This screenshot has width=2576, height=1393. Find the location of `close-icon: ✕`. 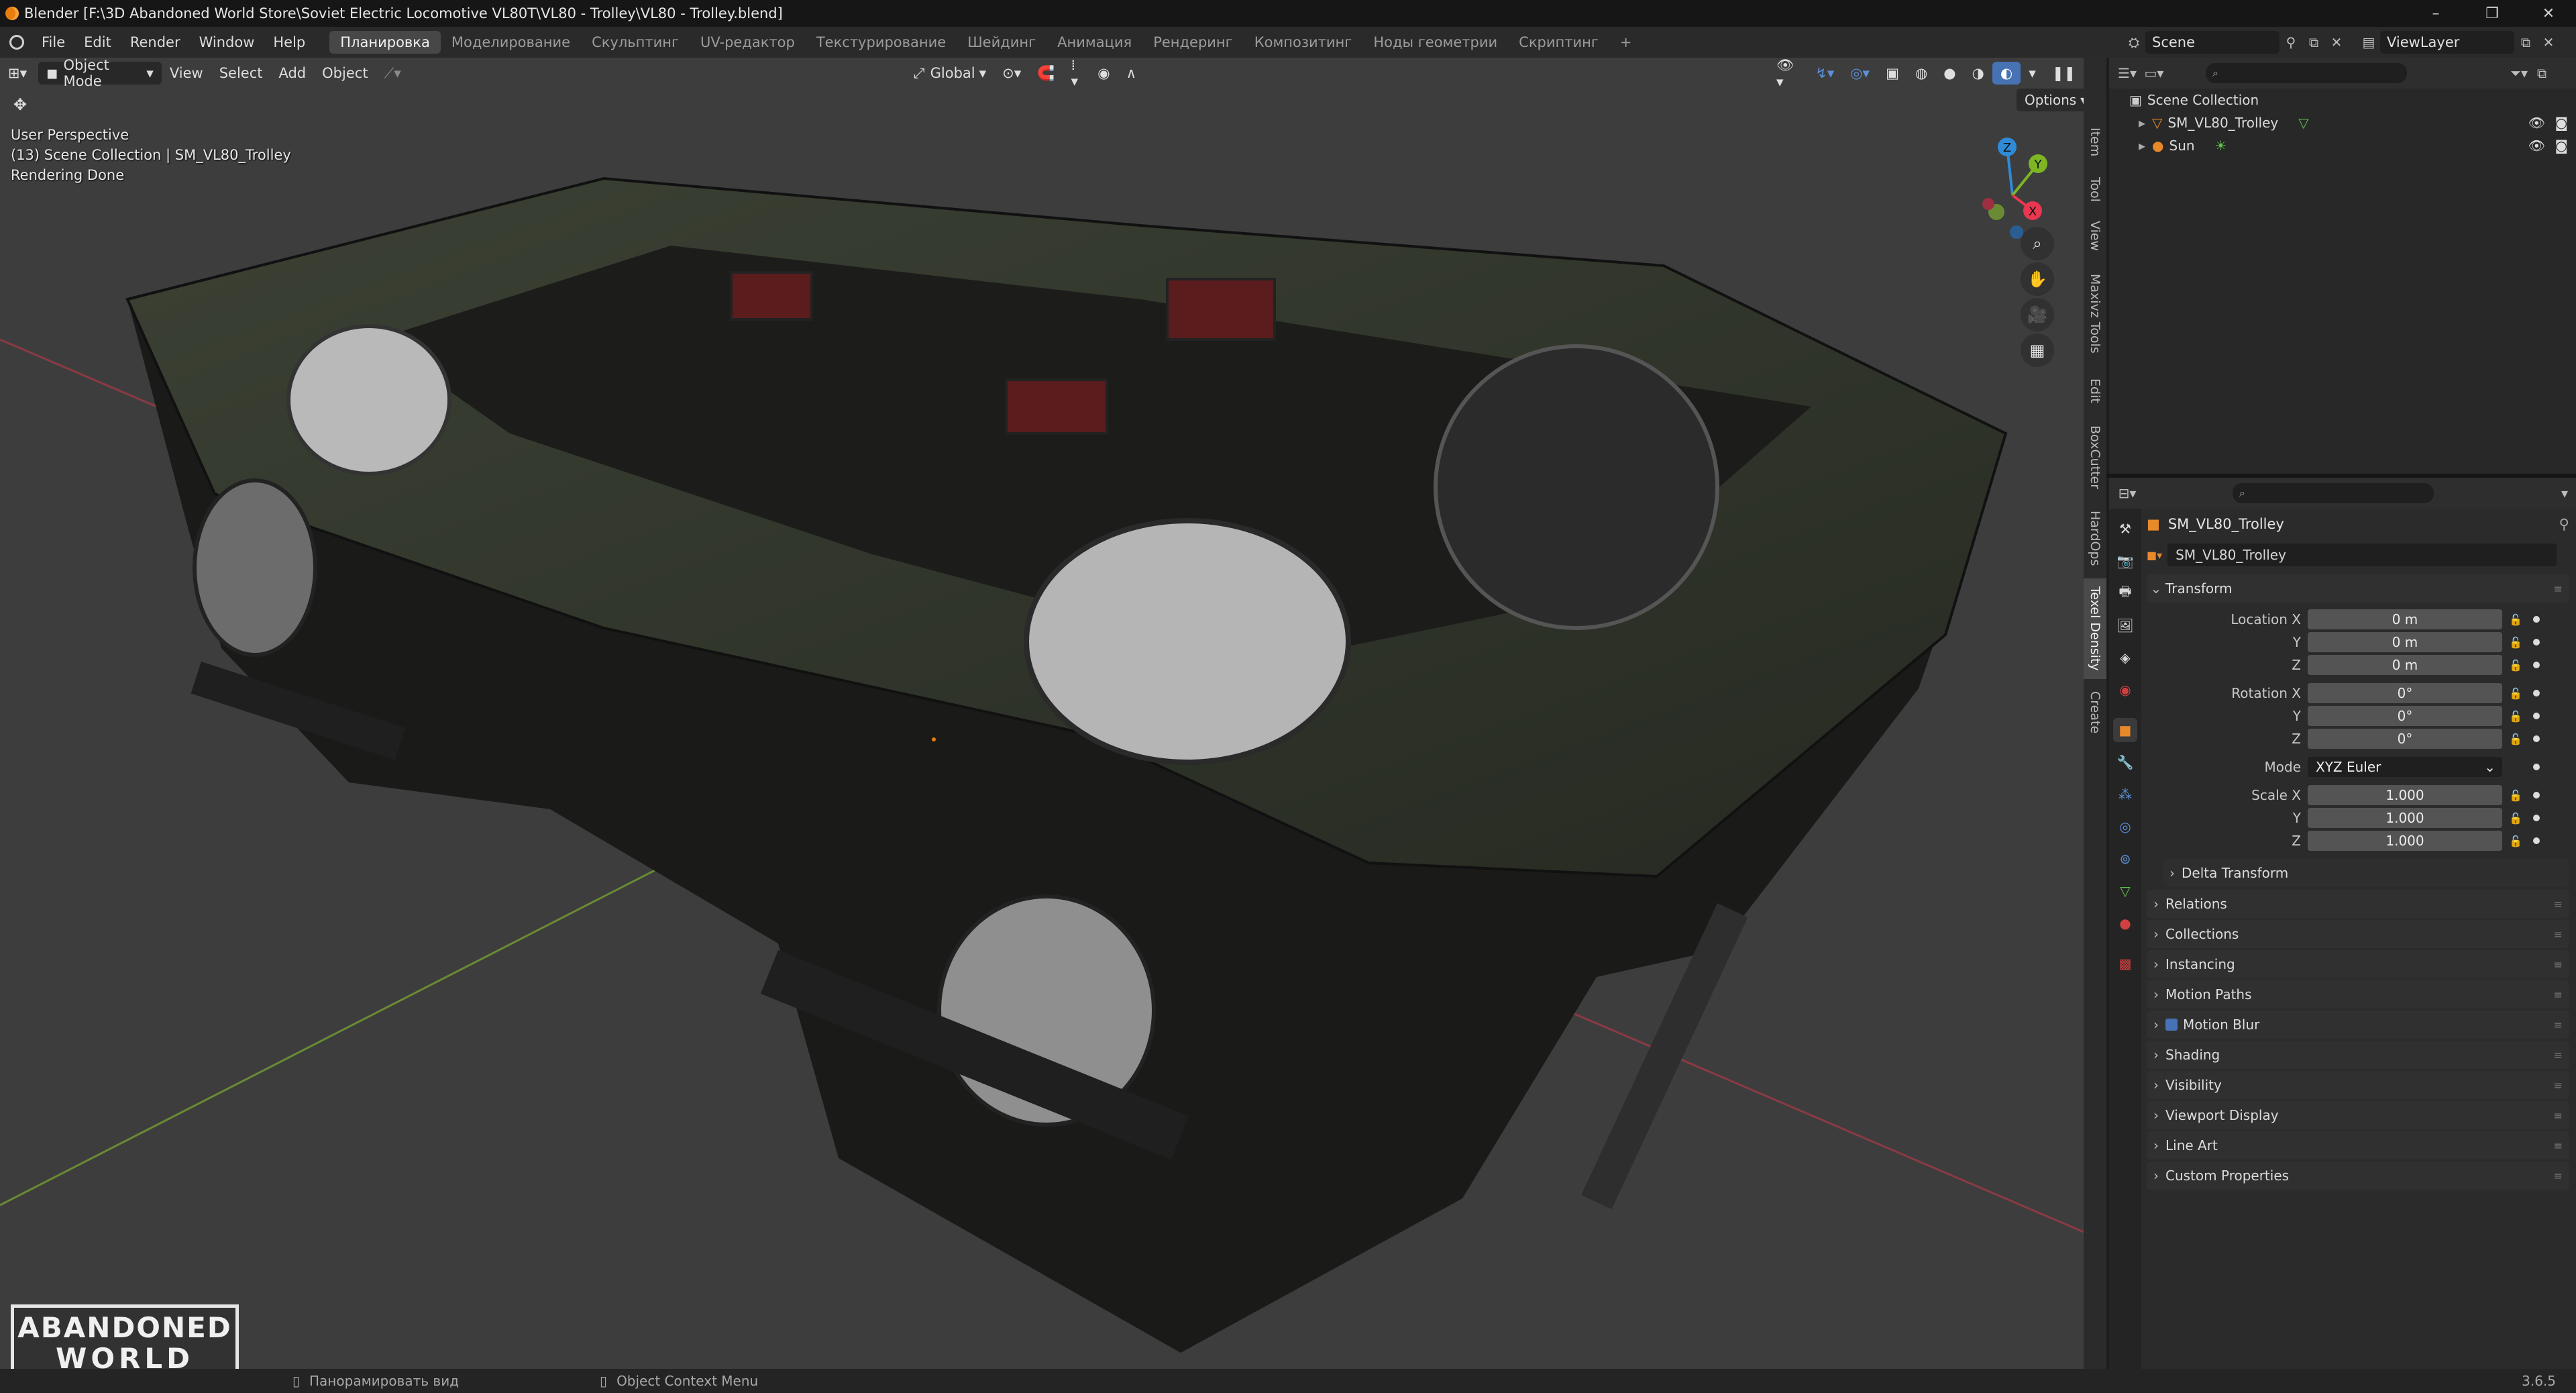

close-icon: ✕ is located at coordinates (2548, 13).